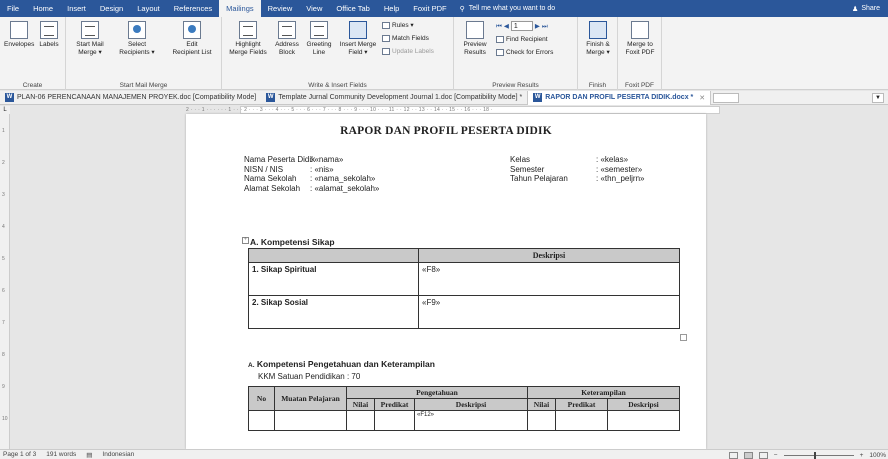 The height and width of the screenshot is (459, 888). Describe the element at coordinates (272, 188) in the screenshot. I see `info-key: Alamat Sekolah` at that location.